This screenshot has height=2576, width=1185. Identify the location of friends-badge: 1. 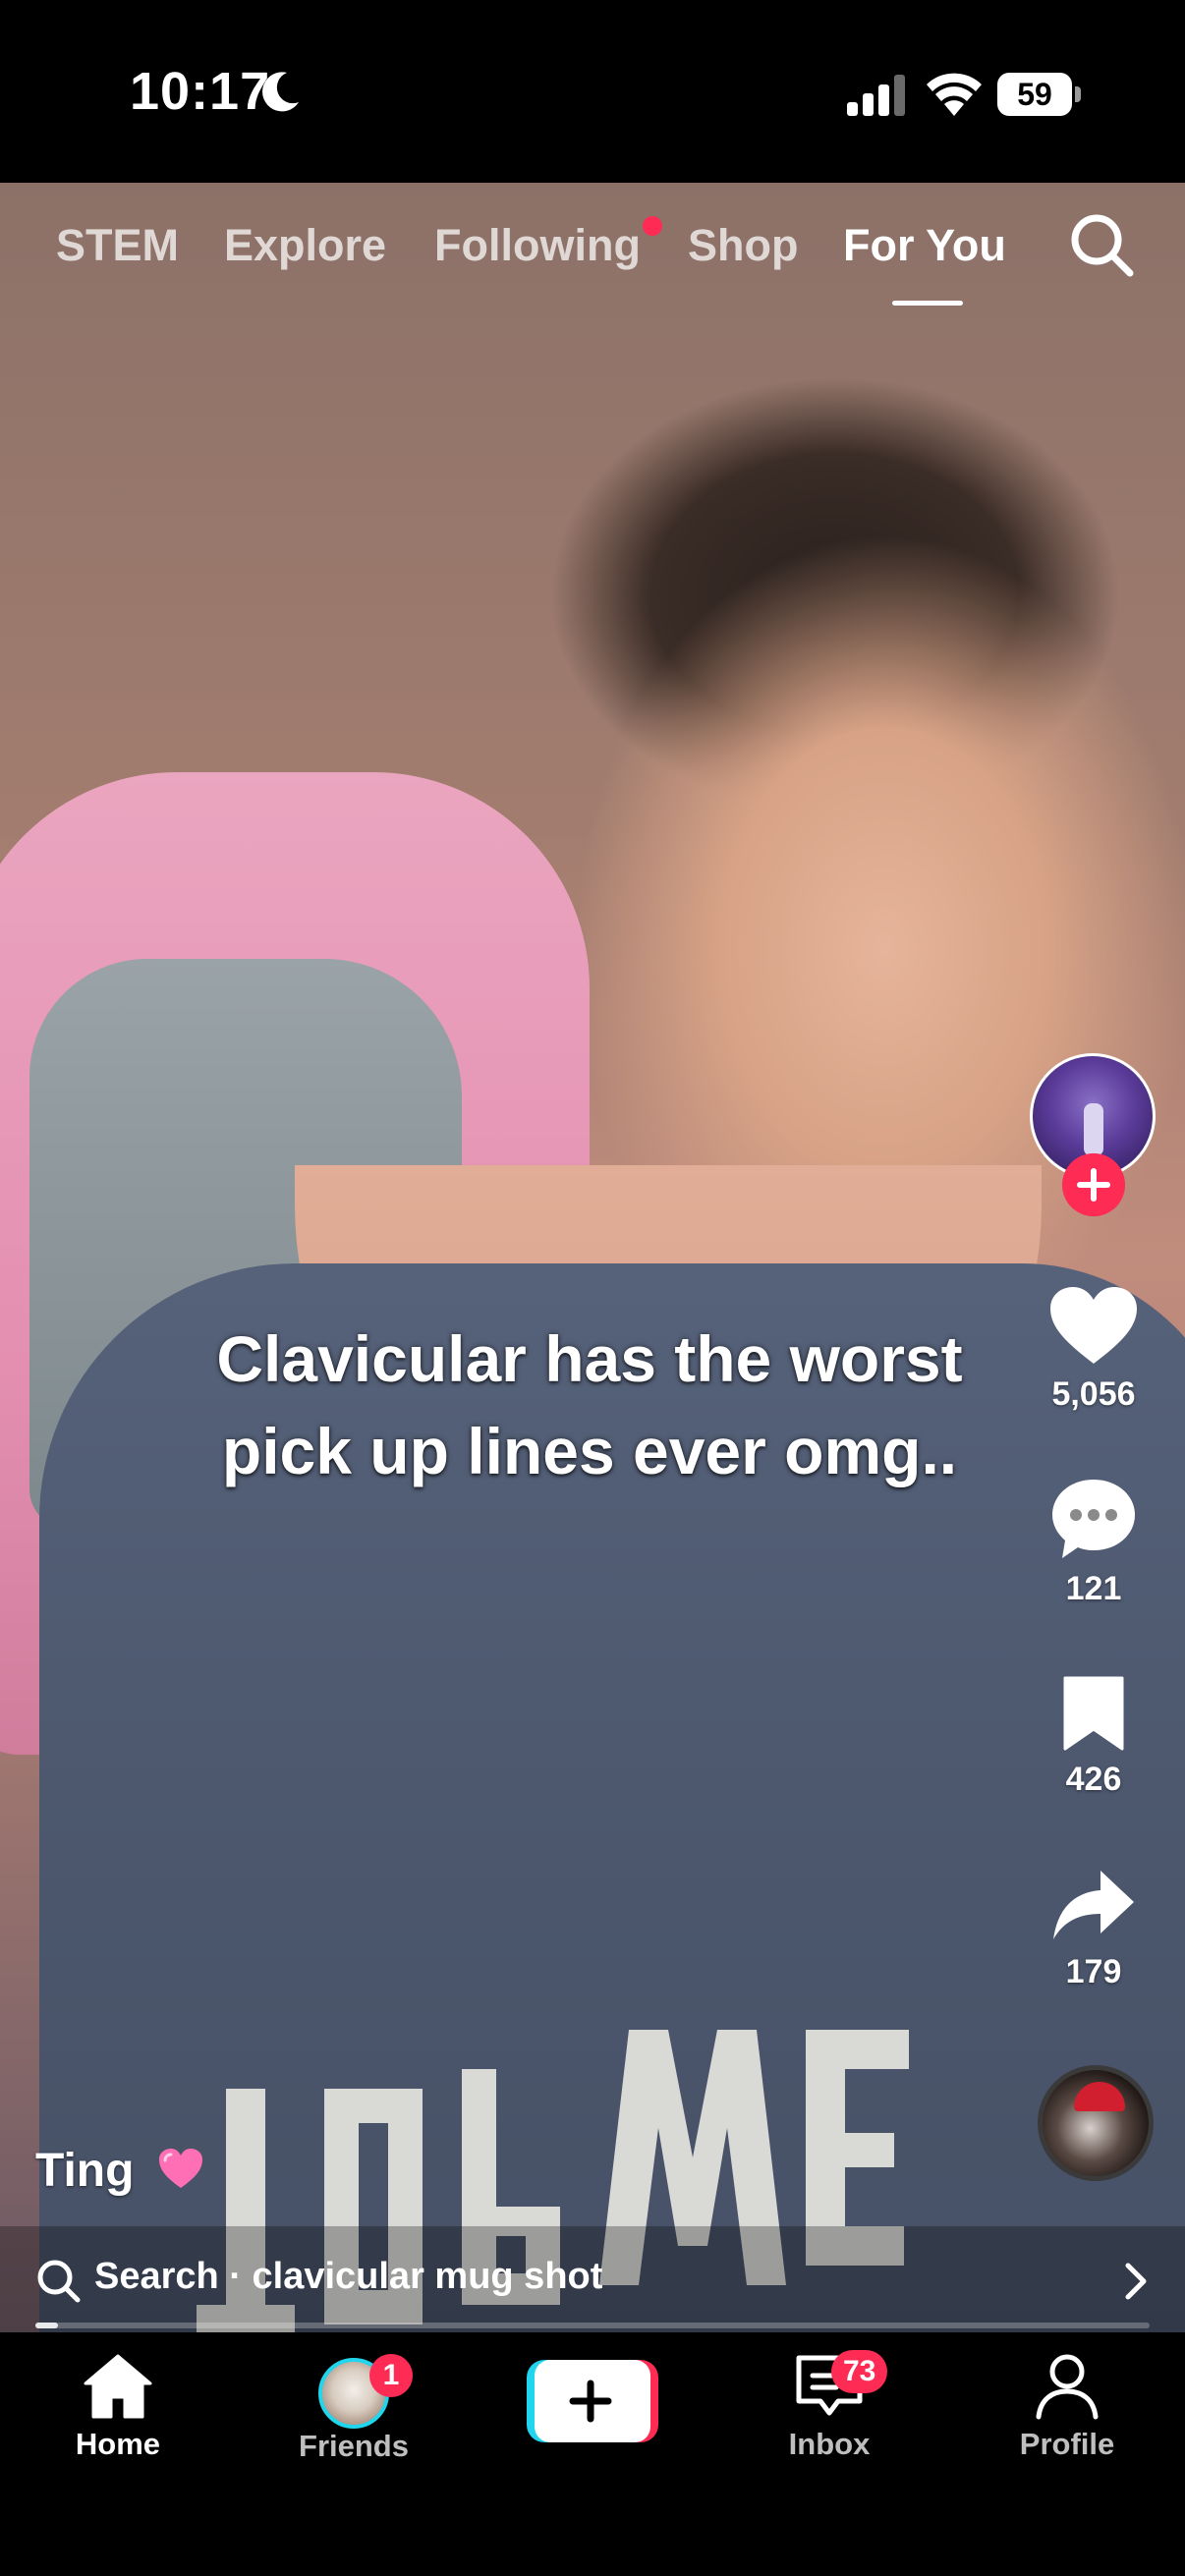
(391, 2375).